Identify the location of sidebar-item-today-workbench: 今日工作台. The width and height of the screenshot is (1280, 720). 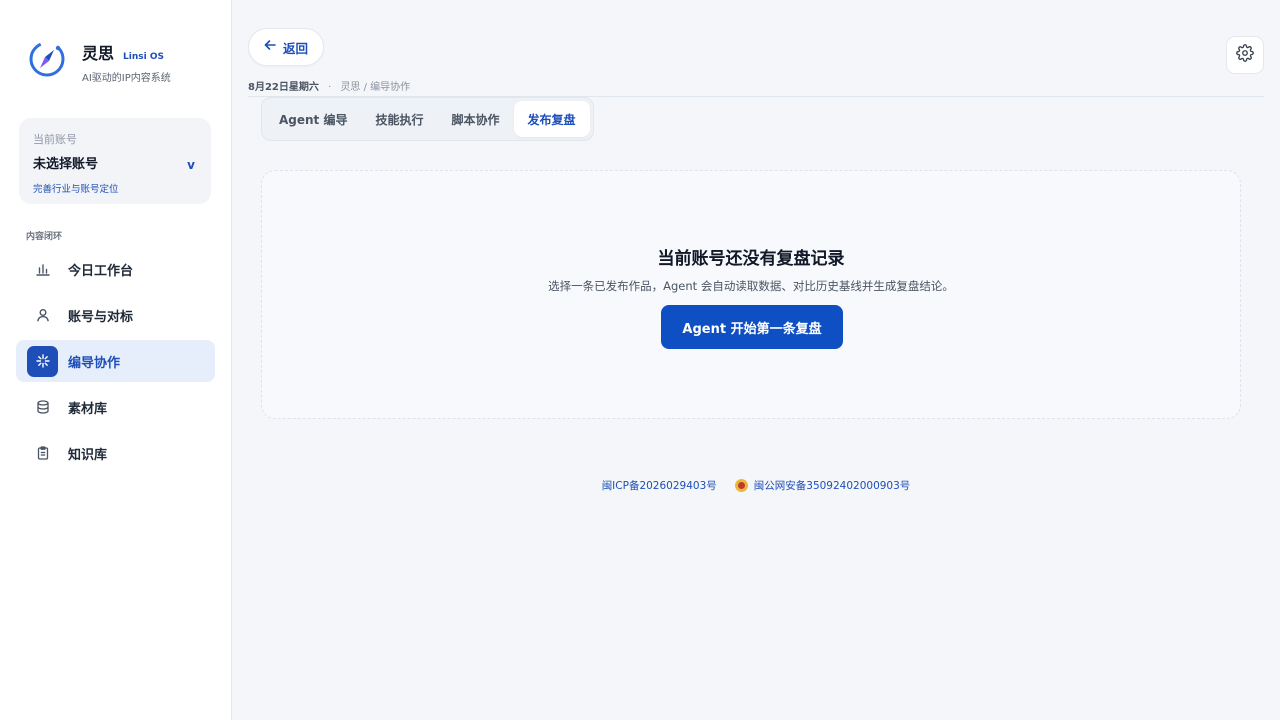
(115, 269).